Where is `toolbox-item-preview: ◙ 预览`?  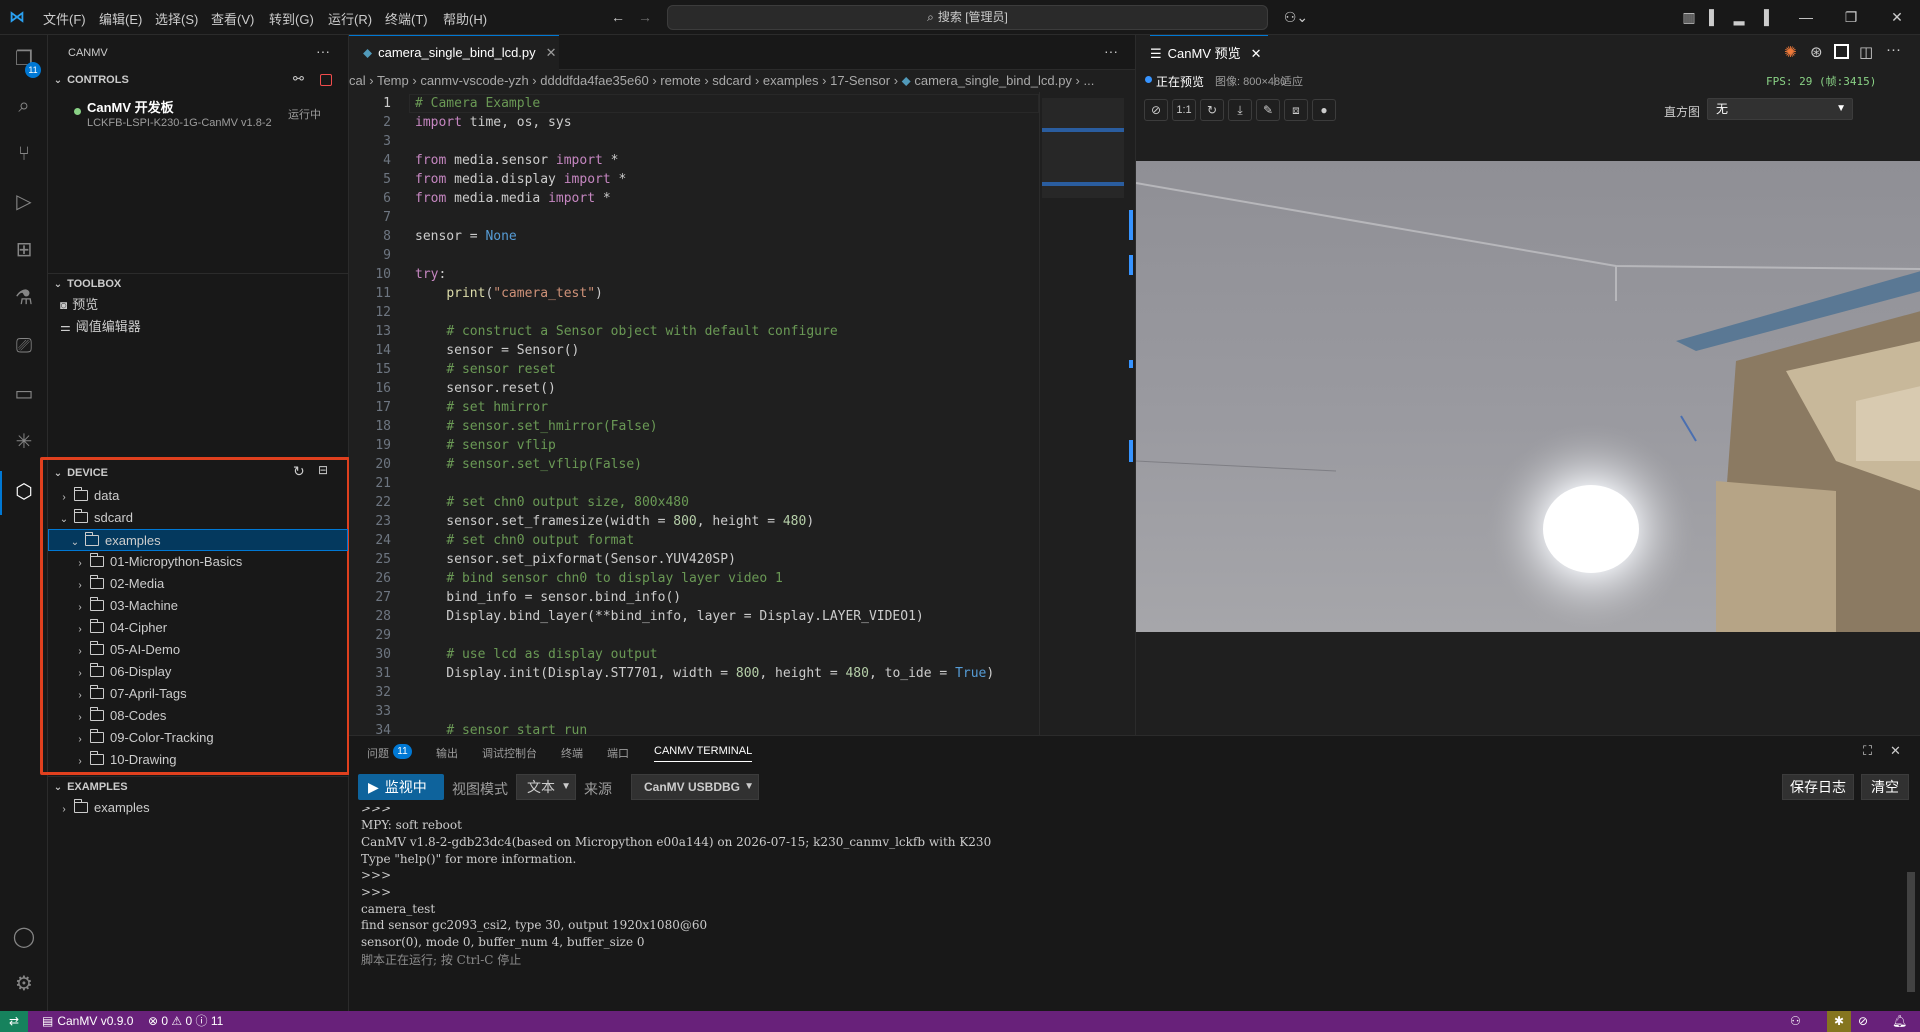
toolbox-item-preview: ◙ 预览 is located at coordinates (198, 305).